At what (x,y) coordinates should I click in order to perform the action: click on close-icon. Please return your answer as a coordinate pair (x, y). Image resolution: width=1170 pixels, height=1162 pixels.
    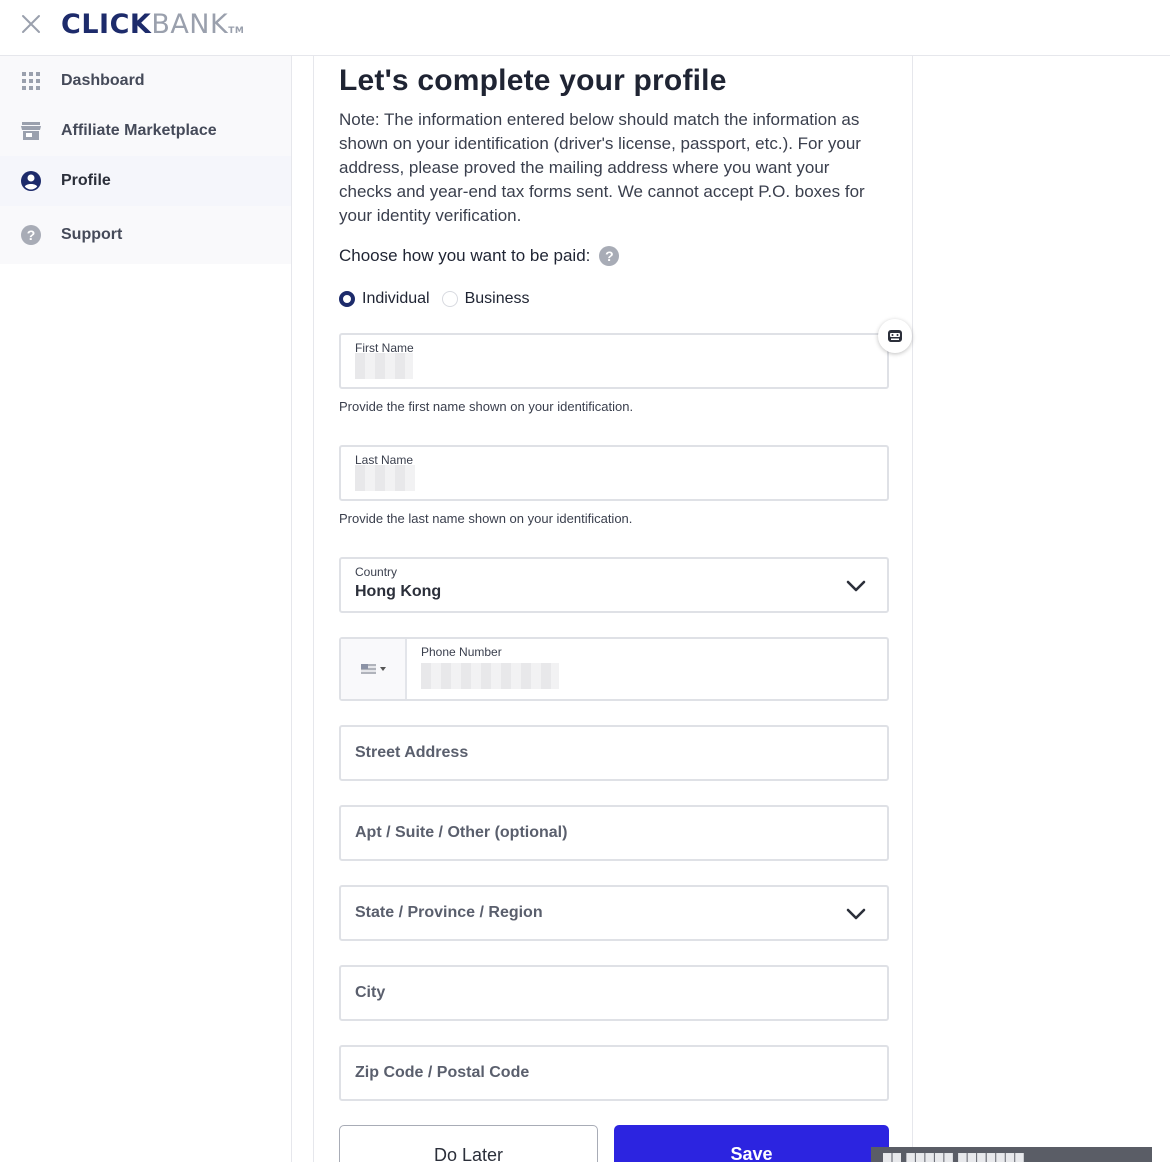
    Looking at the image, I should click on (31, 24).